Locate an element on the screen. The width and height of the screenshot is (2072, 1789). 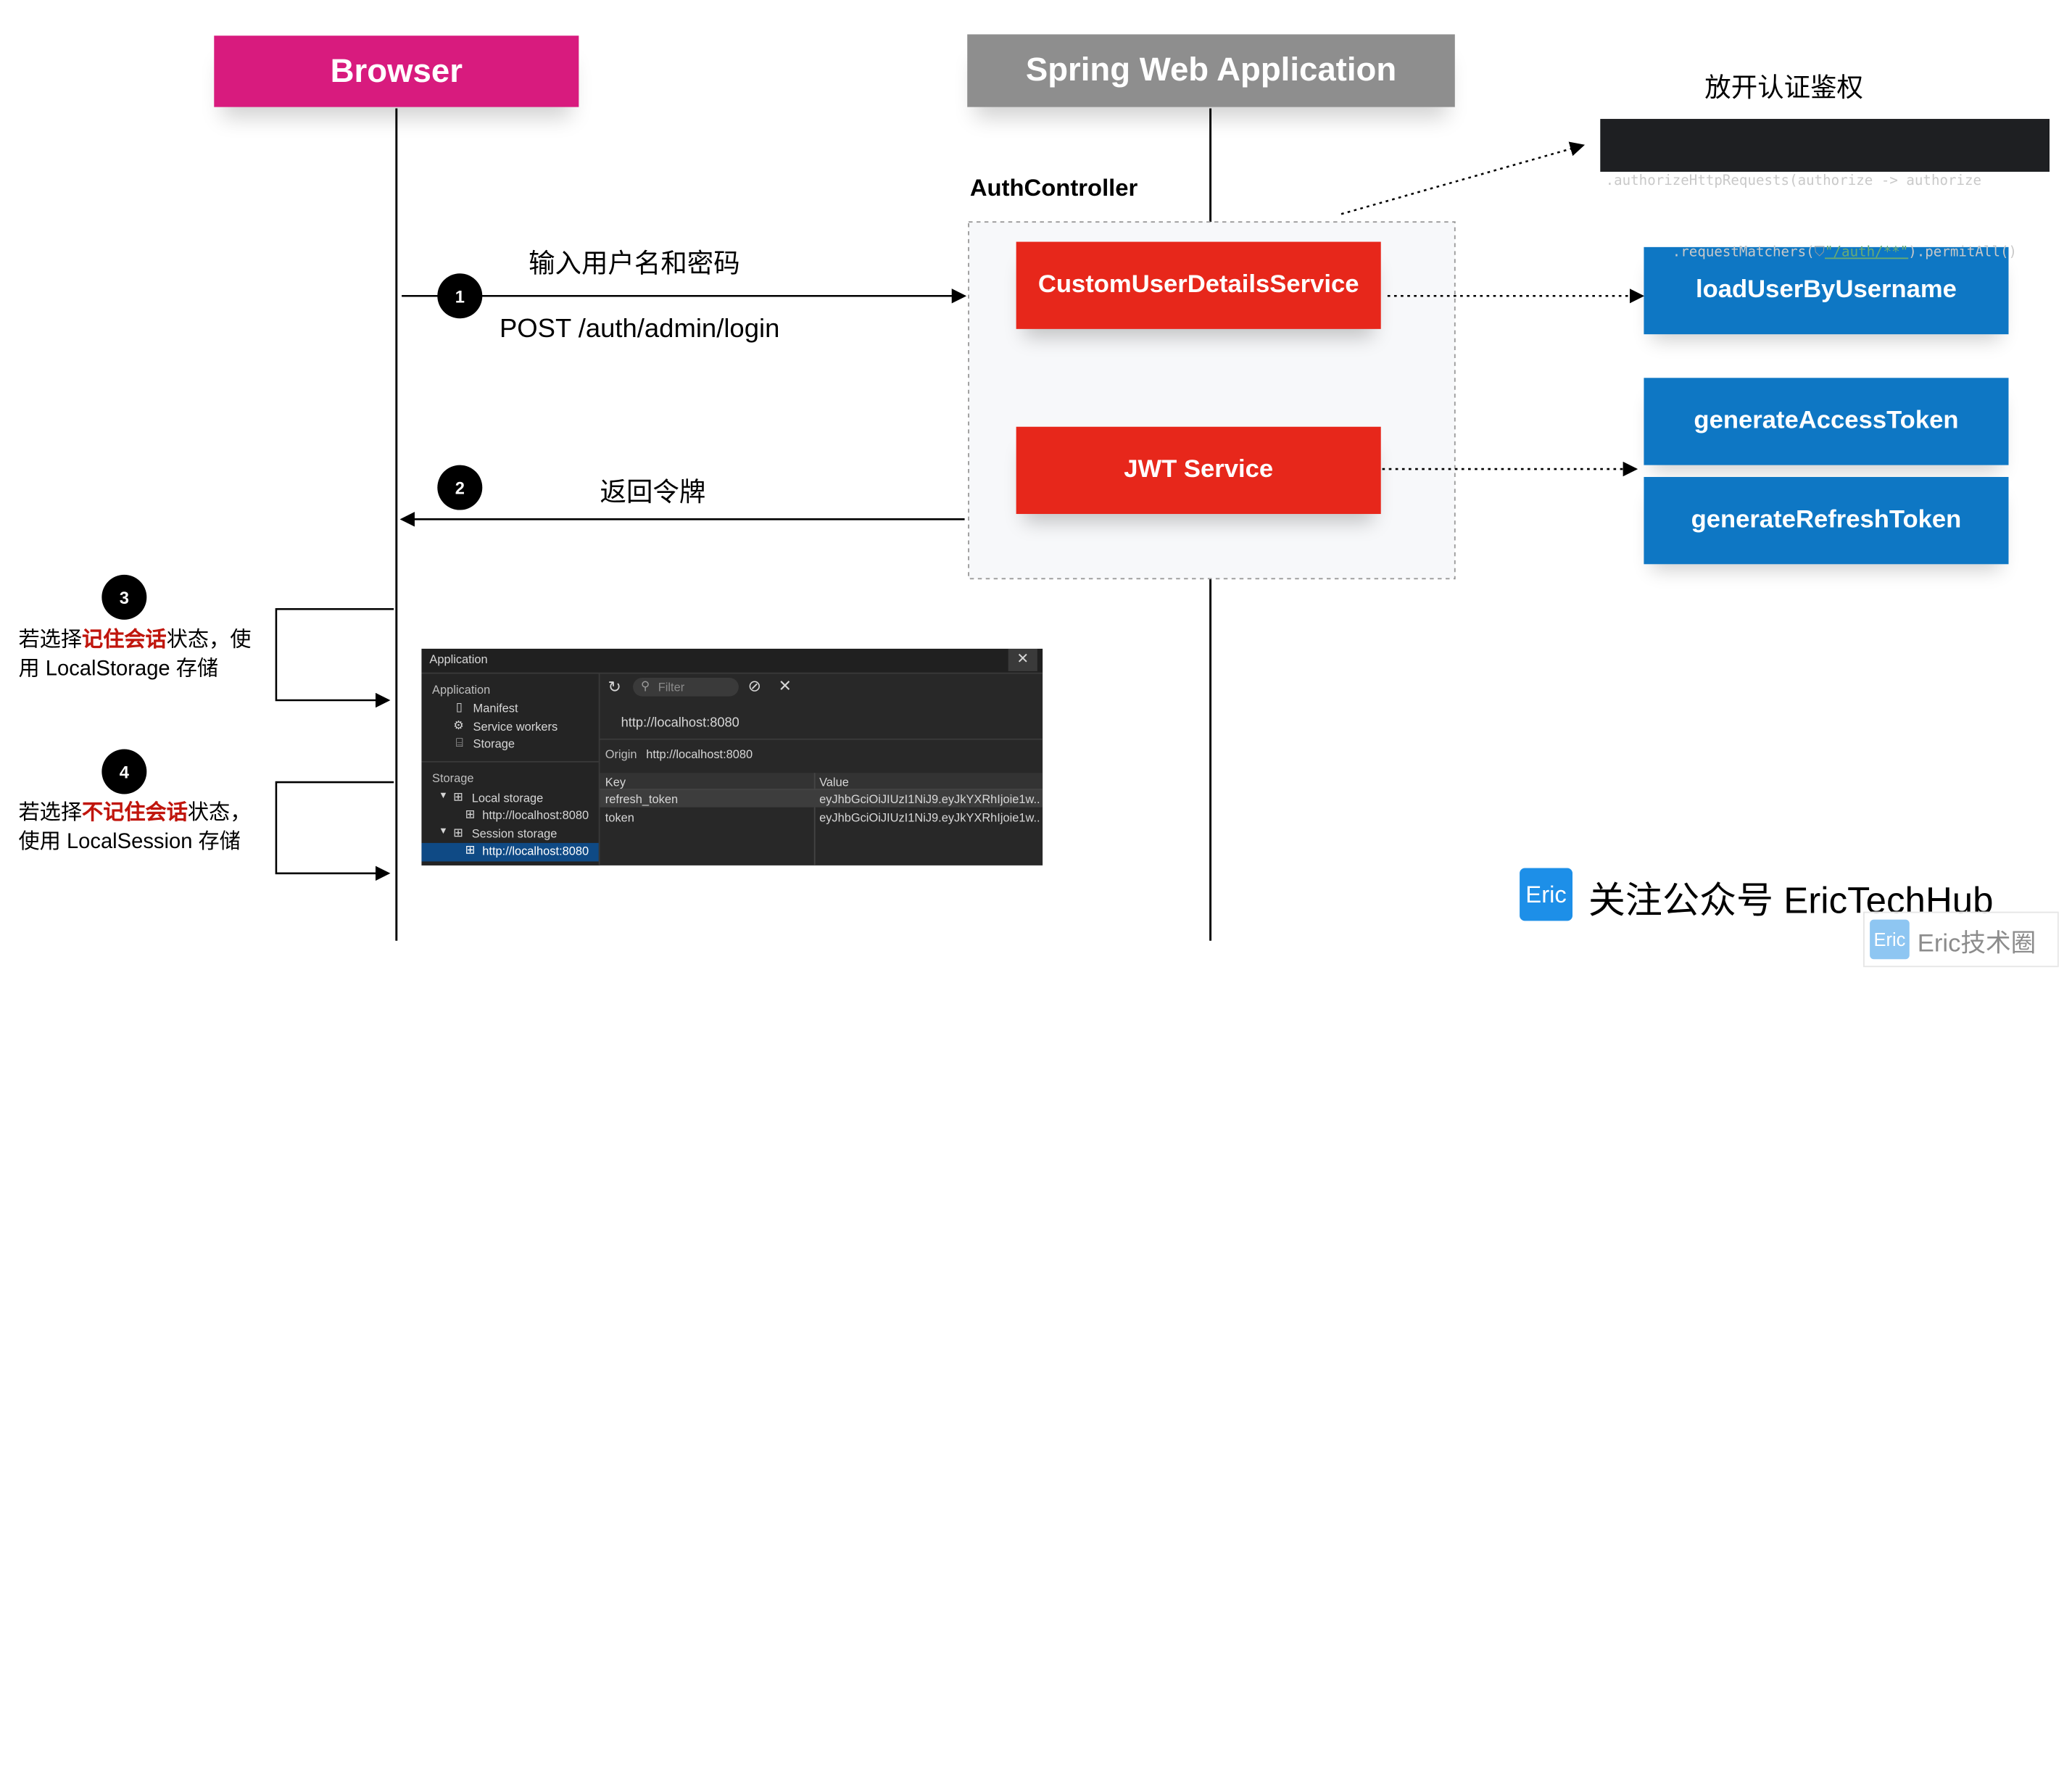
step3-bracket is located at coordinates (334, 657).